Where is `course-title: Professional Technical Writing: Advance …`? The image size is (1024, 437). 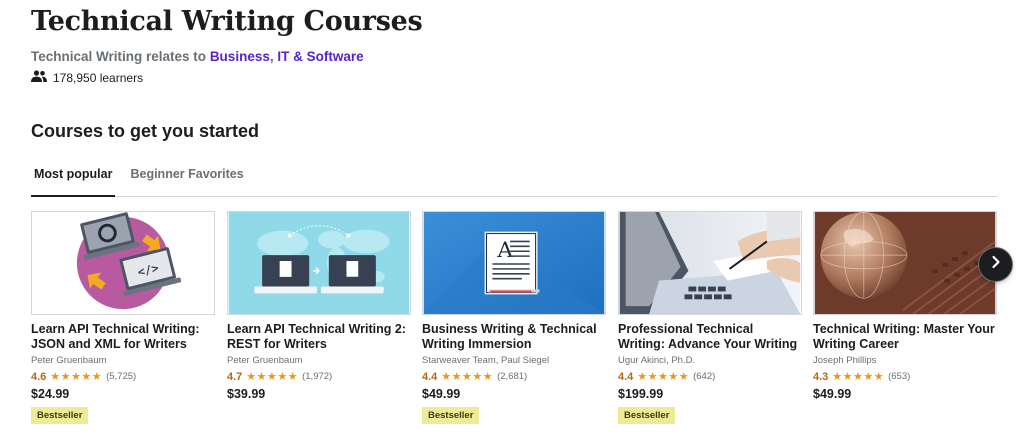 course-title: Professional Technical Writing: Advance … is located at coordinates (710, 337).